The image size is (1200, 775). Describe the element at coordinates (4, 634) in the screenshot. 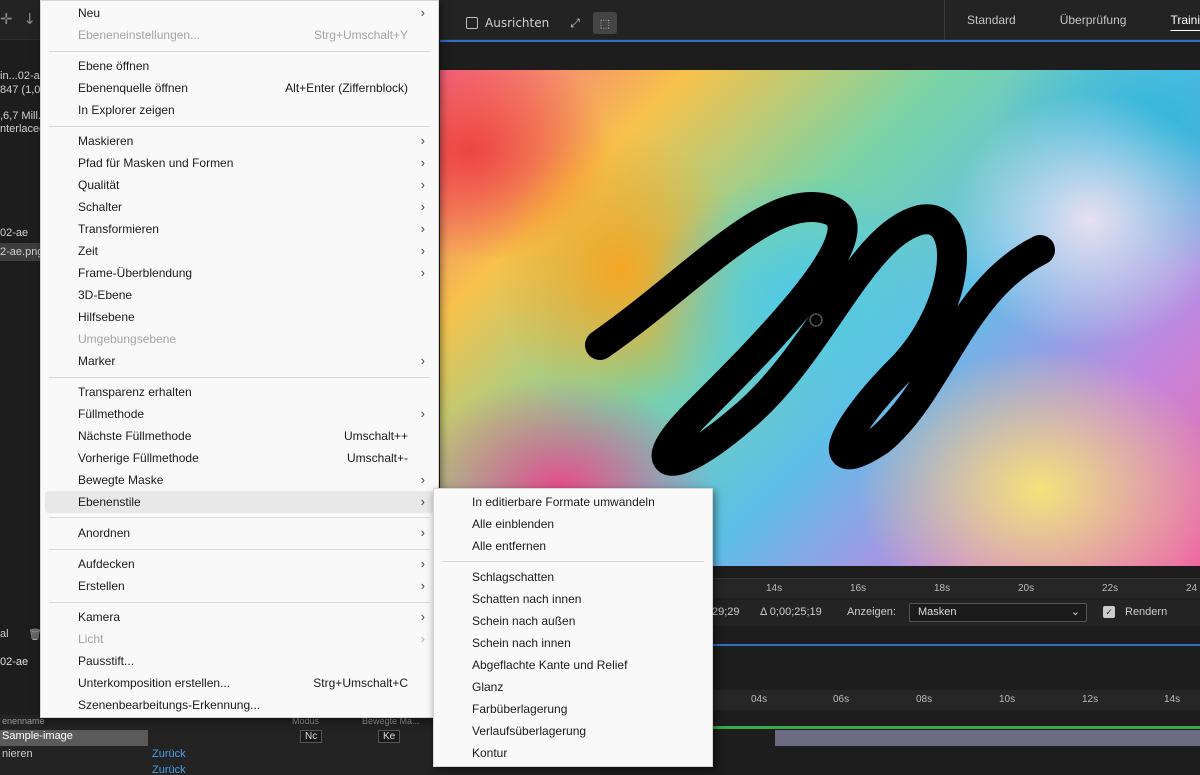

I see `panel-button: al` at that location.